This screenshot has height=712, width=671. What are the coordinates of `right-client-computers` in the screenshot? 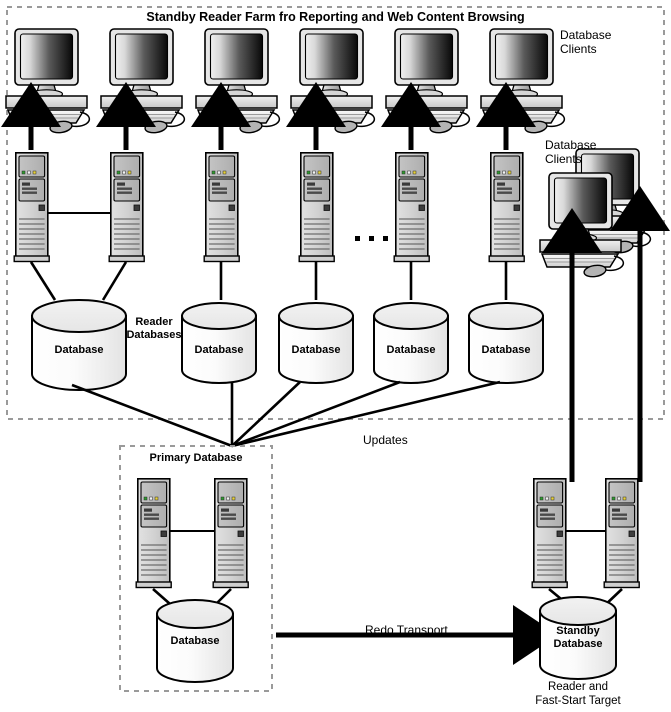 It's located at (595, 213).